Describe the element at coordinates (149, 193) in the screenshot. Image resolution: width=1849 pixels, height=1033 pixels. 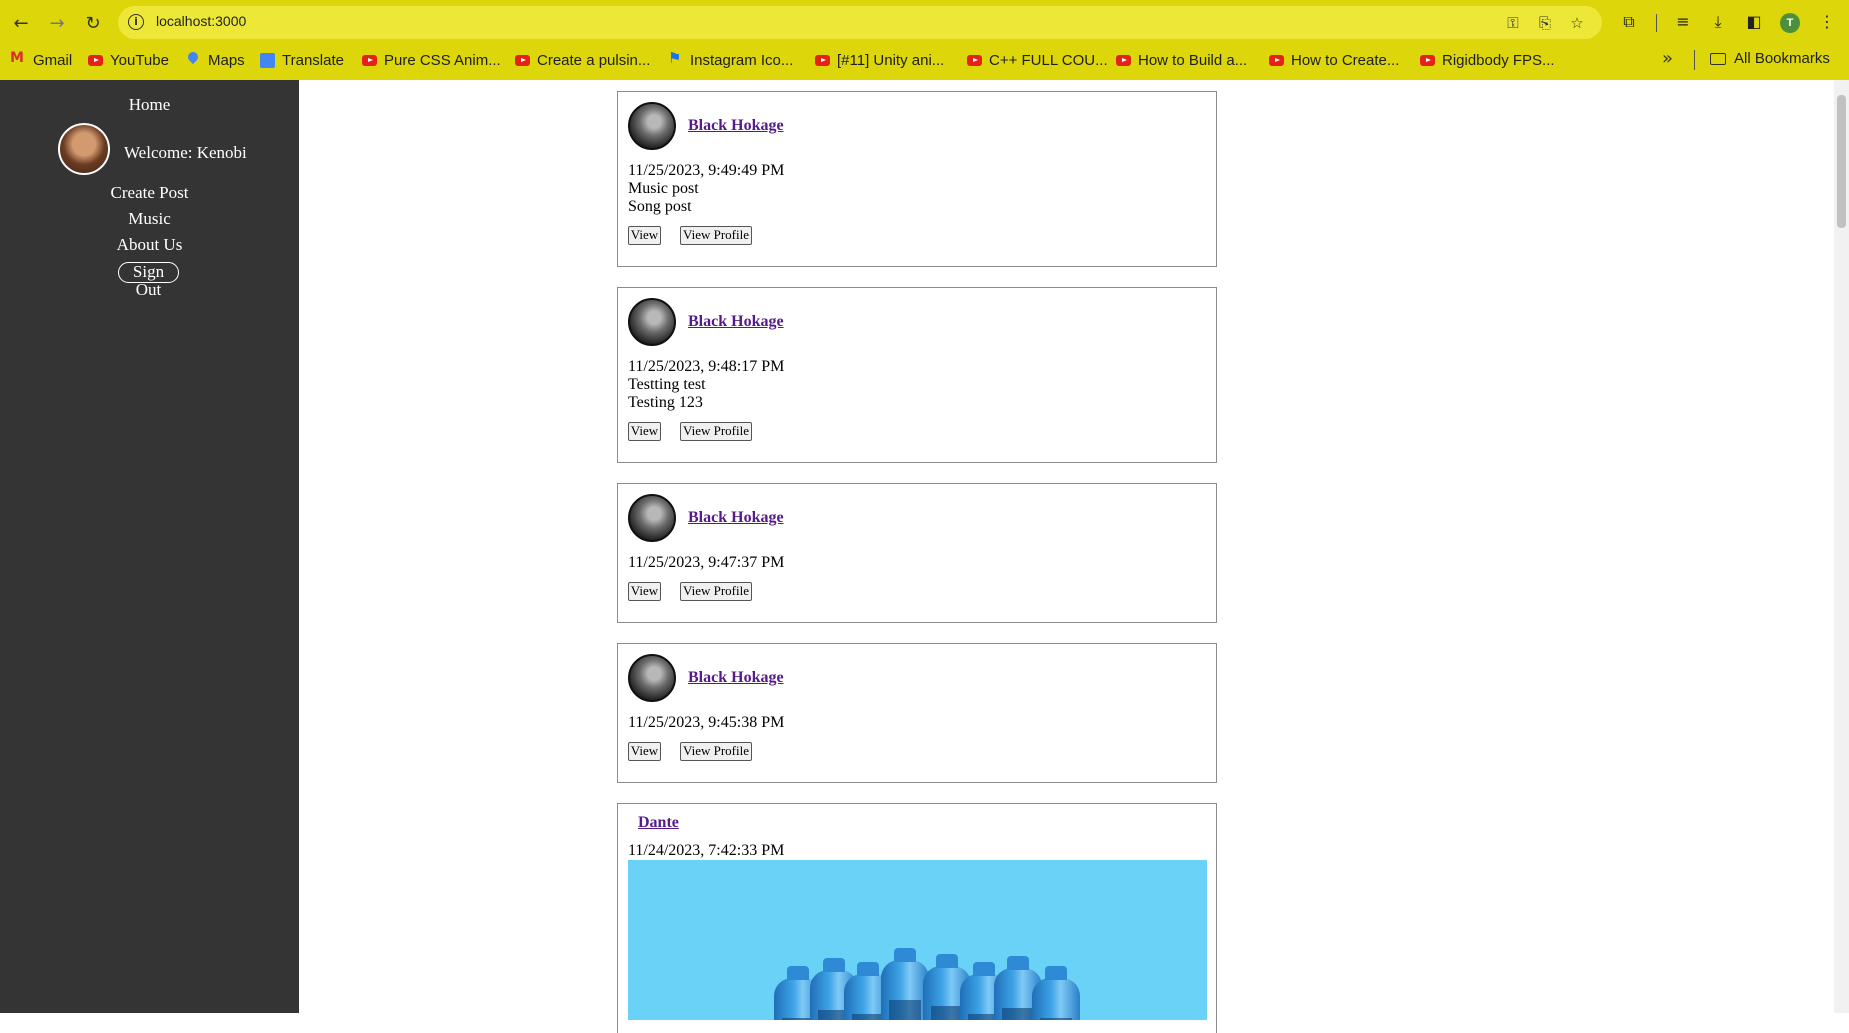
I see `nav-create-post: Create Post` at that location.